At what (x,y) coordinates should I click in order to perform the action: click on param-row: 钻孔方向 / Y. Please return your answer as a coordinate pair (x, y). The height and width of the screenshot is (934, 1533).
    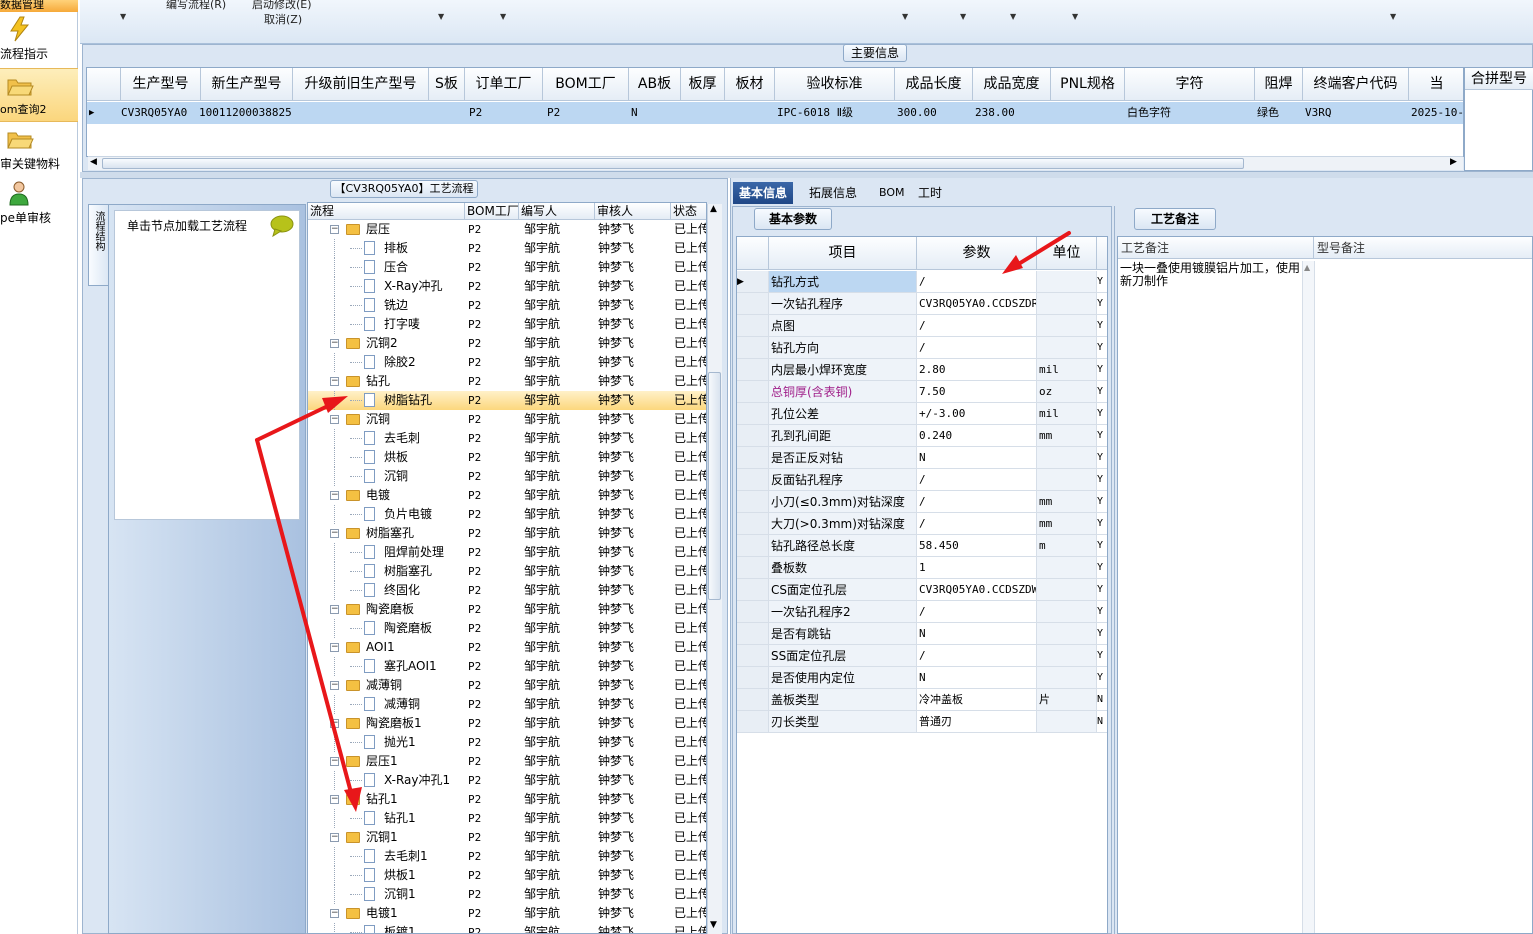
    Looking at the image, I should click on (922, 348).